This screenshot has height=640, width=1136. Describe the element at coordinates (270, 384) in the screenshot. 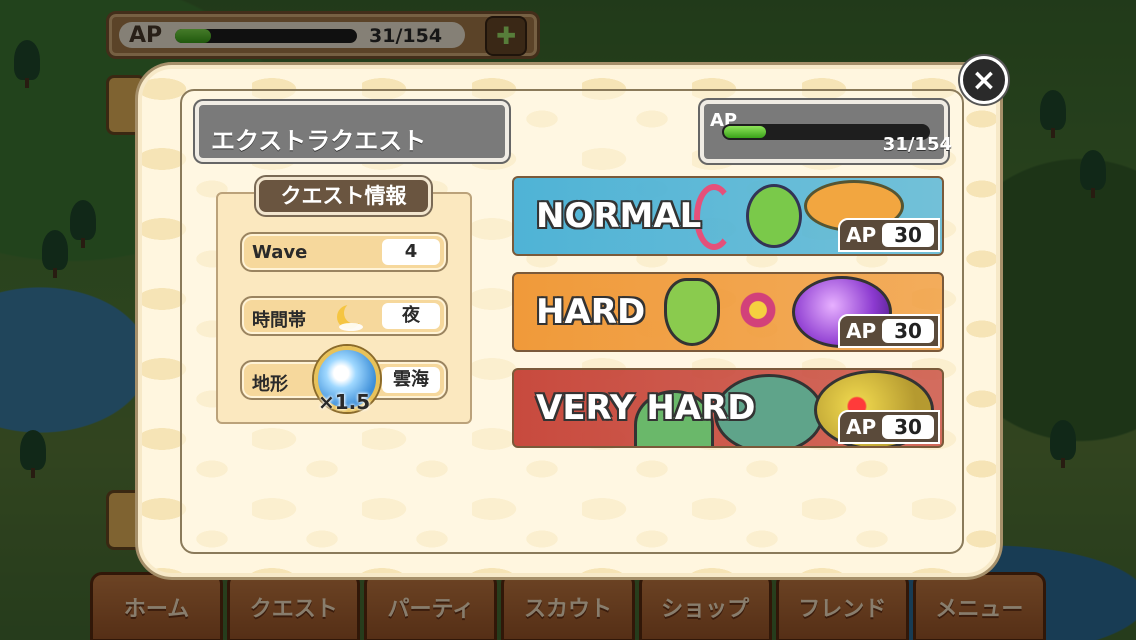

I see `terrain-label: 地形` at that location.